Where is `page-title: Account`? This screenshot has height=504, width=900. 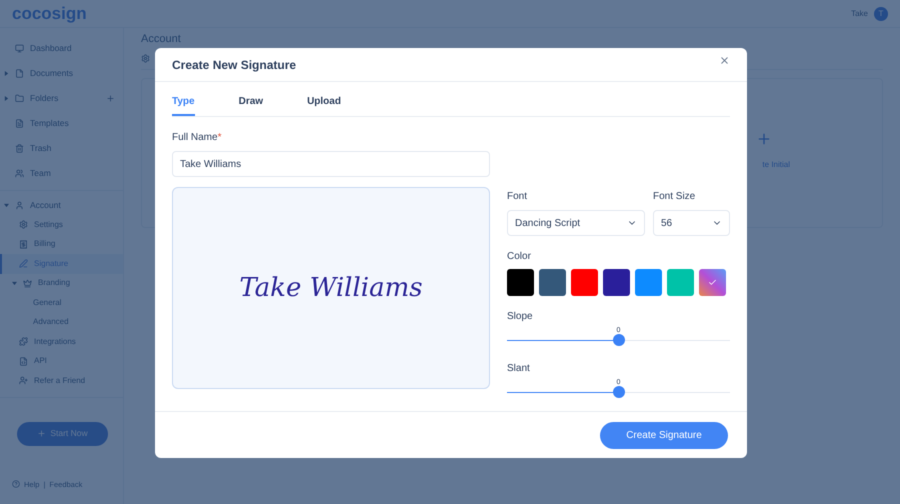
page-title: Account is located at coordinates (161, 39).